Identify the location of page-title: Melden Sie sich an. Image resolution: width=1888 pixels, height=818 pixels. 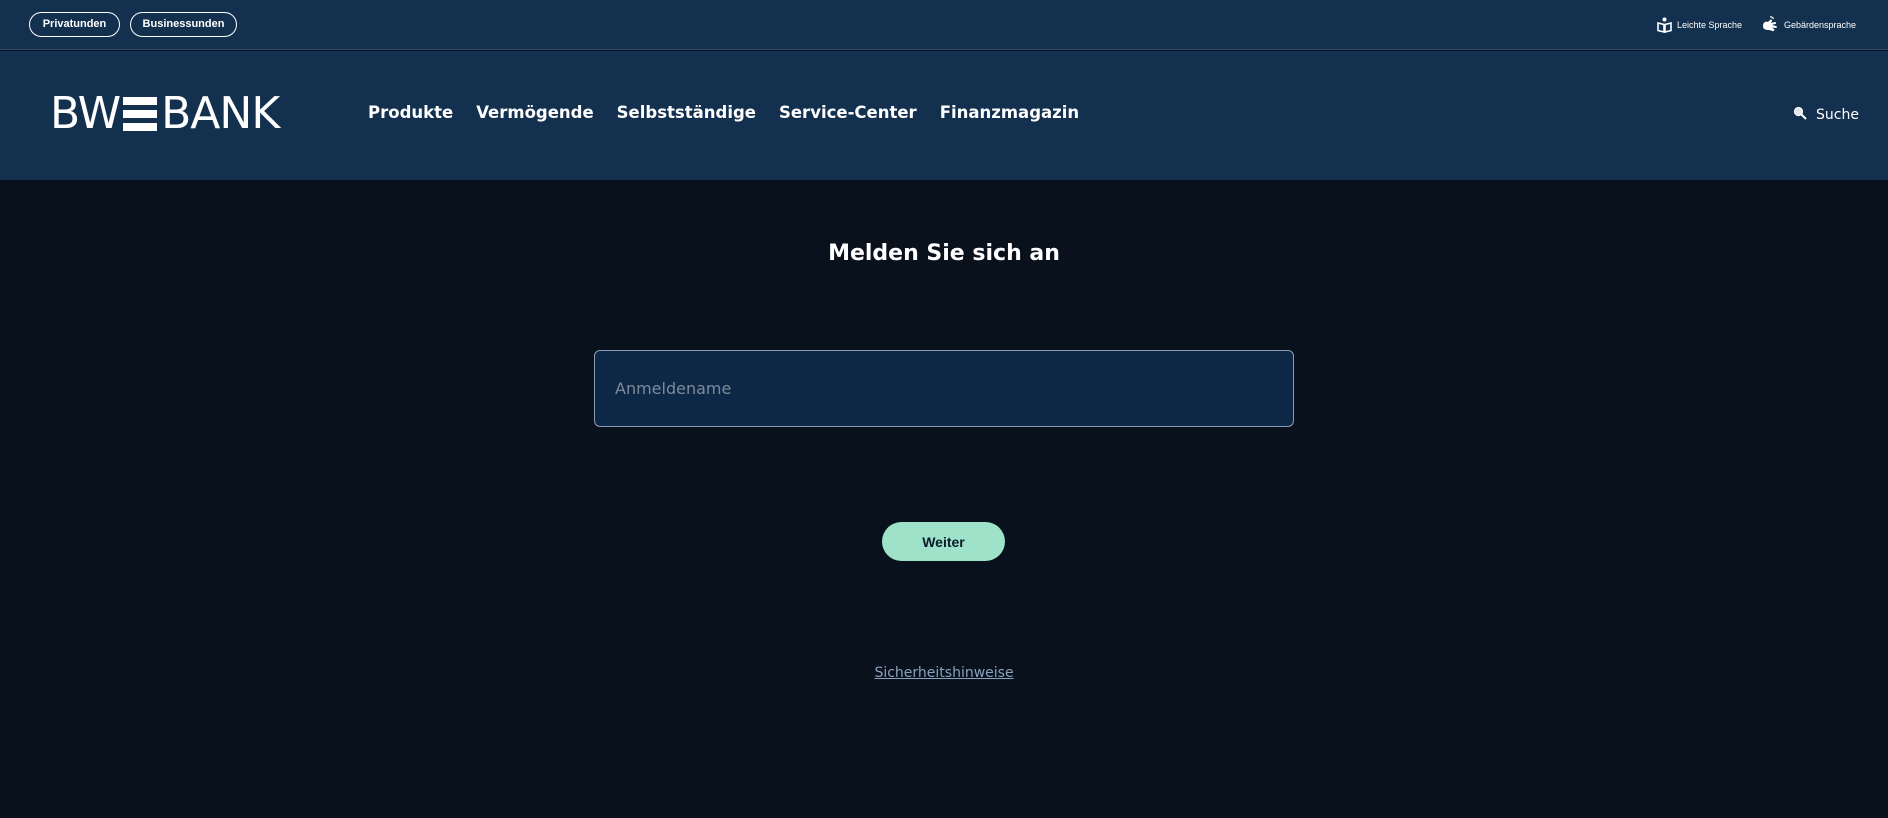
(944, 253).